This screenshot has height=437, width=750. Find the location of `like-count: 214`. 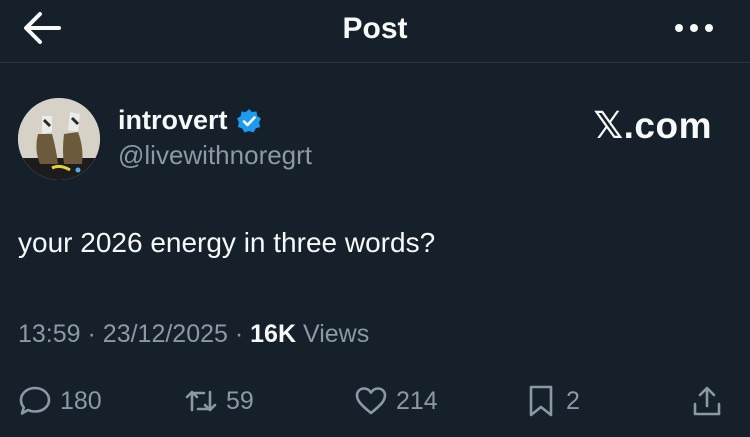

like-count: 214 is located at coordinates (417, 400).